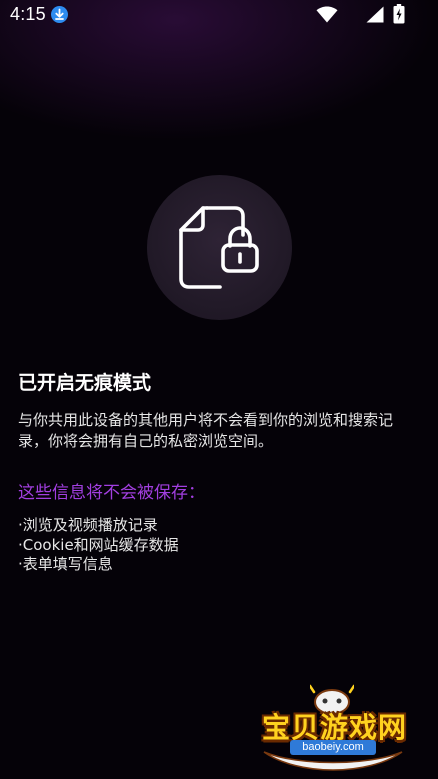  What do you see at coordinates (399, 16) in the screenshot?
I see `battery-charging-icon` at bounding box center [399, 16].